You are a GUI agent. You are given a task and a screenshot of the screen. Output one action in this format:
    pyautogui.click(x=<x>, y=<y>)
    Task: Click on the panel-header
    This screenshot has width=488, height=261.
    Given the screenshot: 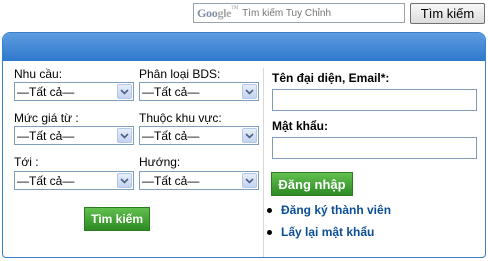 What is the action you would take?
    pyautogui.click(x=244, y=47)
    